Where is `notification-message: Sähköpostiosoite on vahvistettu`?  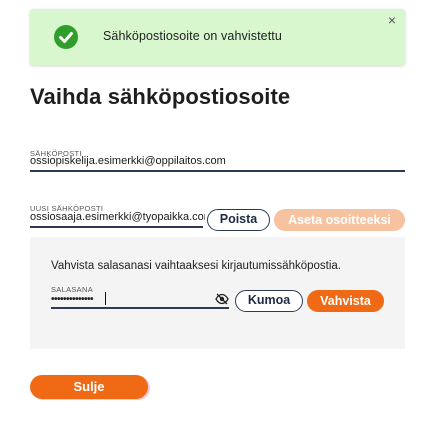
notification-message: Sähköpostiosoite on vahvistettu is located at coordinates (192, 36).